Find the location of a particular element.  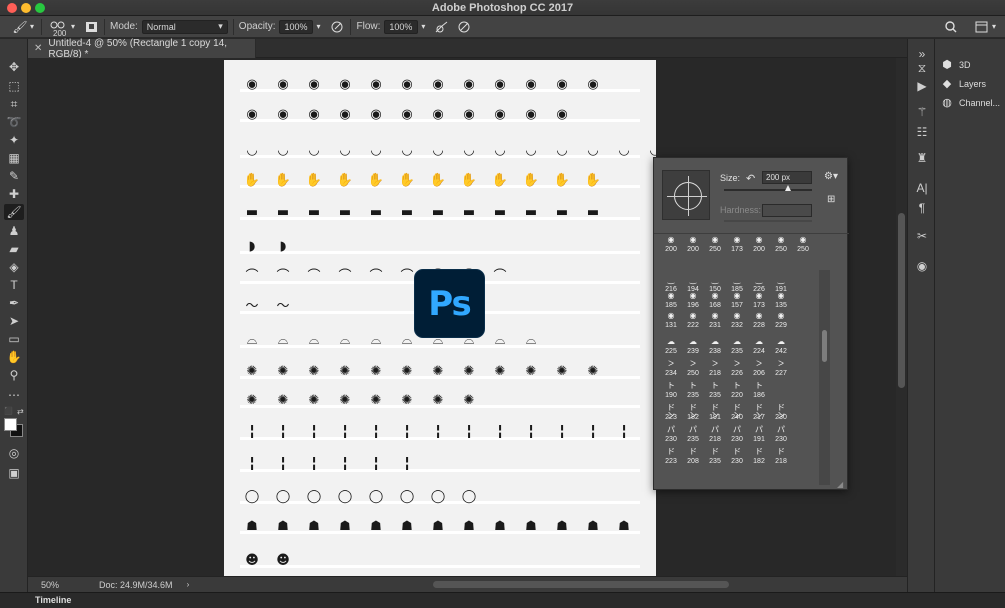

default-colors-icon: ⬛ is located at coordinates (8, 411).